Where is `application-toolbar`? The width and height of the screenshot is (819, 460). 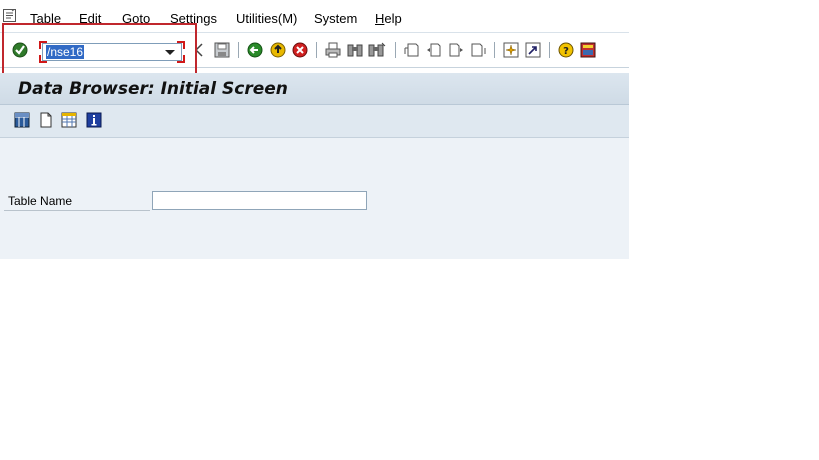 application-toolbar is located at coordinates (314, 121).